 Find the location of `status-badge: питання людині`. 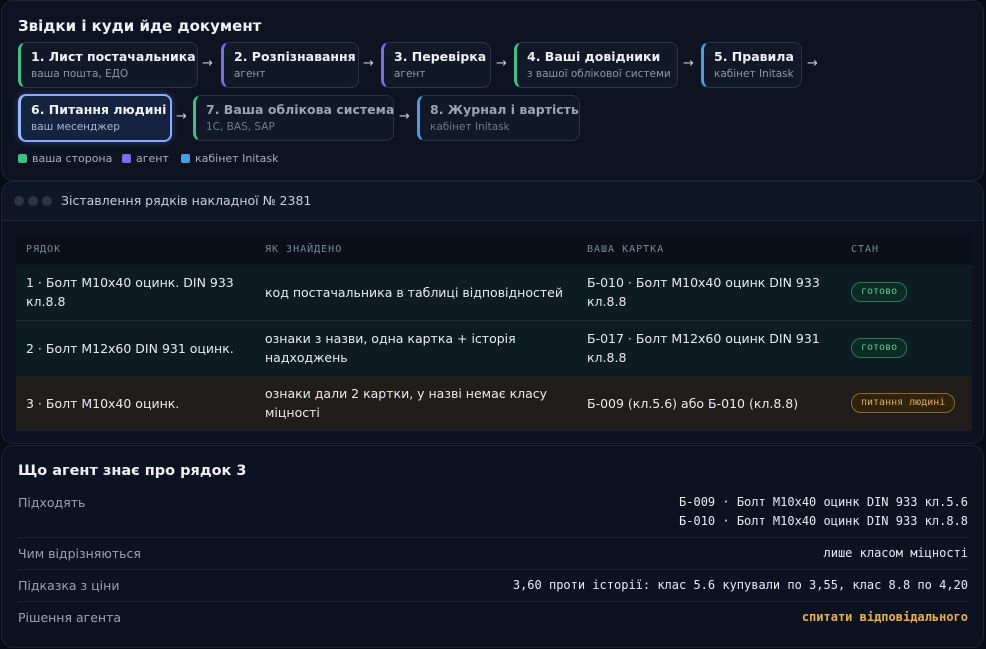

status-badge: питання людині is located at coordinates (903, 403).